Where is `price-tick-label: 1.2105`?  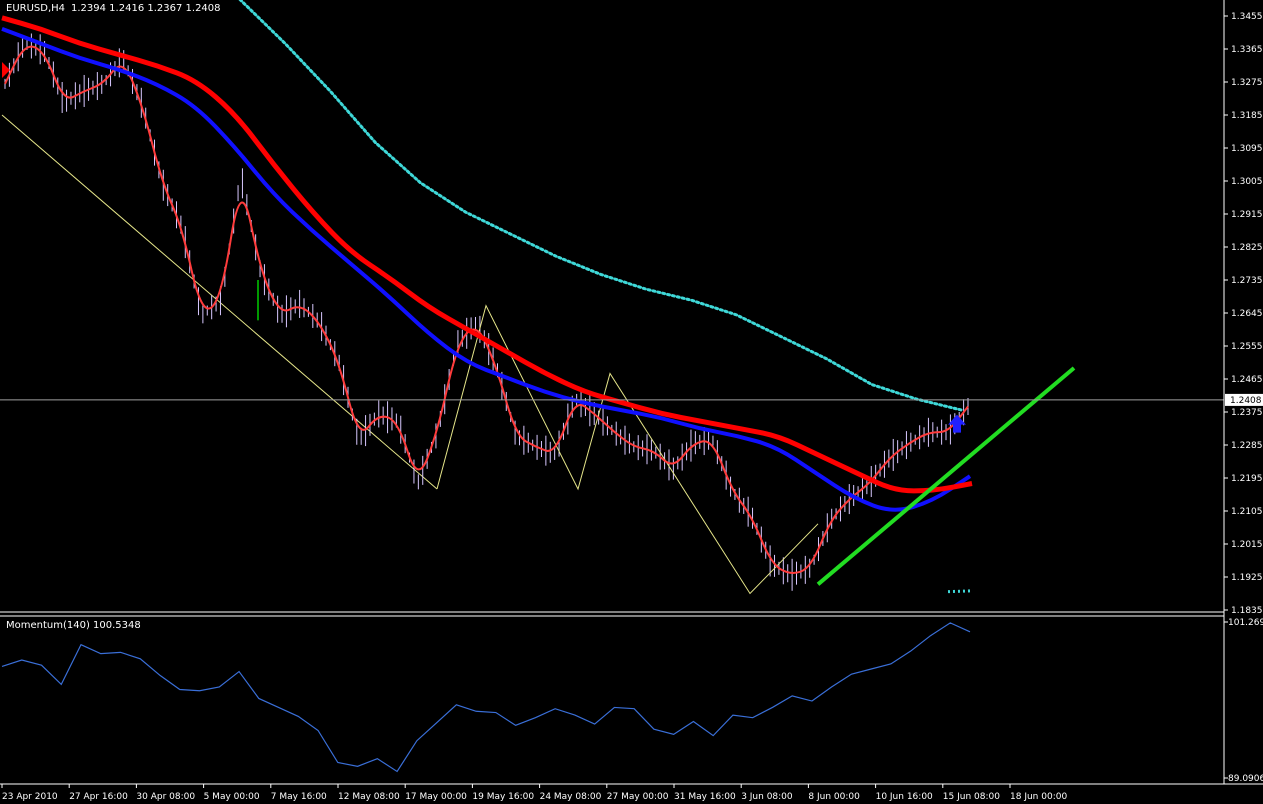
price-tick-label: 1.2105 is located at coordinates (1247, 512).